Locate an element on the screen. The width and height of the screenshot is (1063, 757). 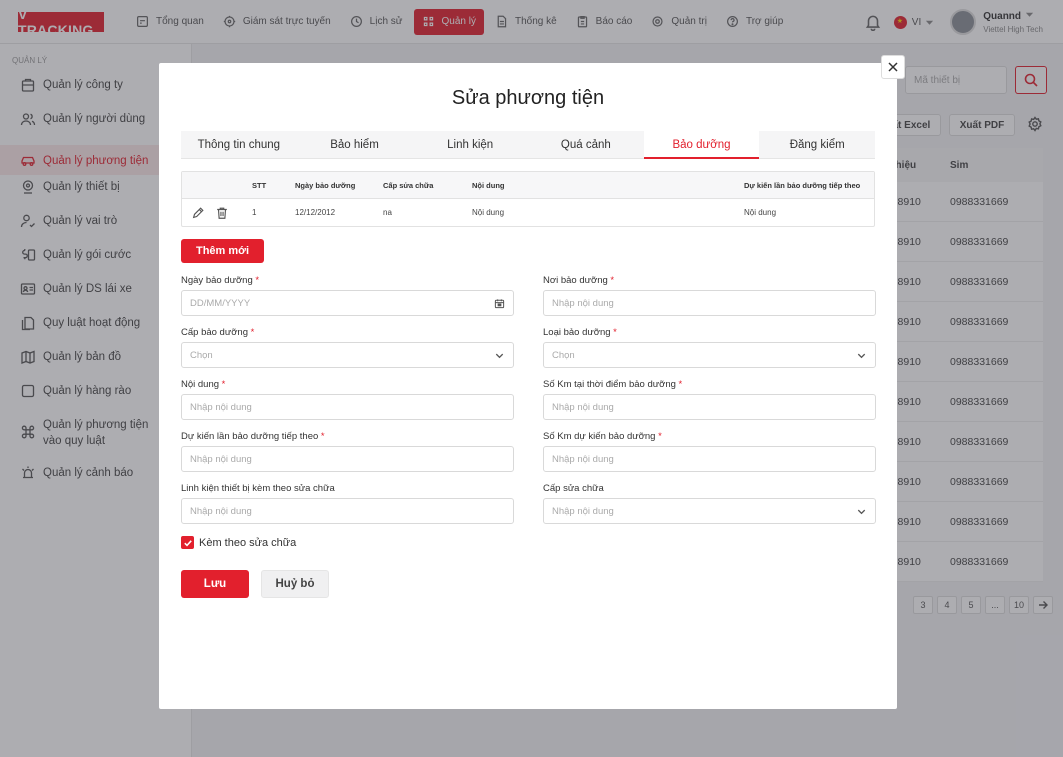
tab-registration: Đăng kiểm is located at coordinates (817, 144).